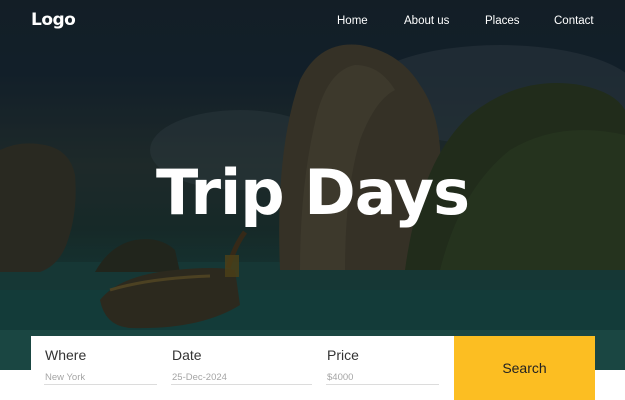 This screenshot has width=625, height=400. What do you see at coordinates (524, 368) in the screenshot?
I see `search-button: Search` at bounding box center [524, 368].